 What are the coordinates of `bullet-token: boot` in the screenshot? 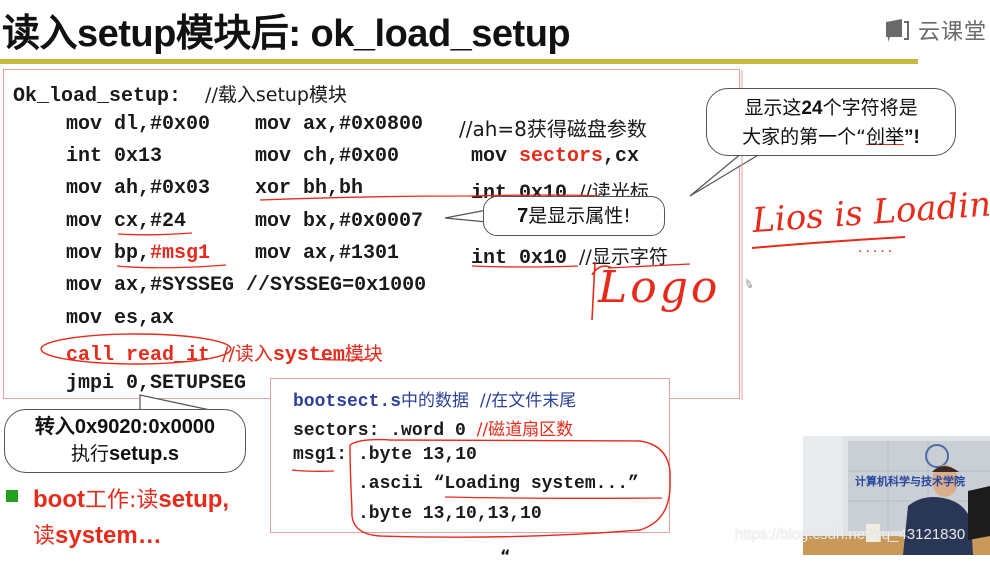 It's located at (59, 499).